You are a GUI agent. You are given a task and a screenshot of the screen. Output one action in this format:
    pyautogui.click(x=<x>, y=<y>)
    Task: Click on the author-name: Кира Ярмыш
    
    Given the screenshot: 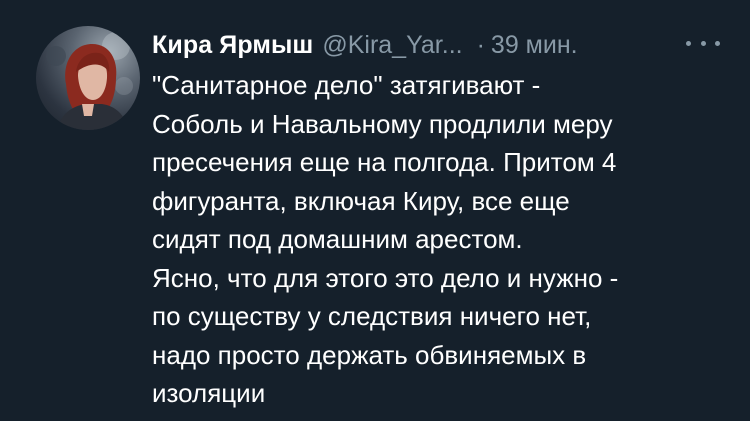 What is the action you would take?
    pyautogui.click(x=232, y=45)
    